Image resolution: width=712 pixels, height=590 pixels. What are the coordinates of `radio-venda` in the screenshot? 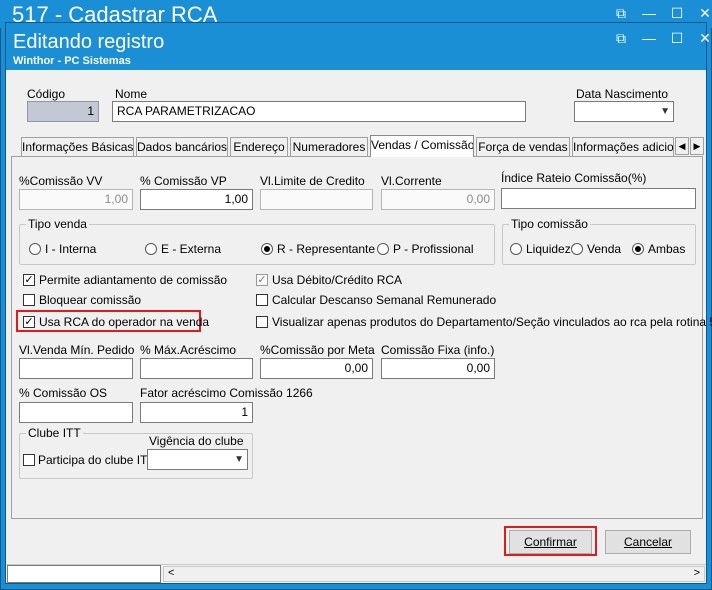 It's located at (577, 249).